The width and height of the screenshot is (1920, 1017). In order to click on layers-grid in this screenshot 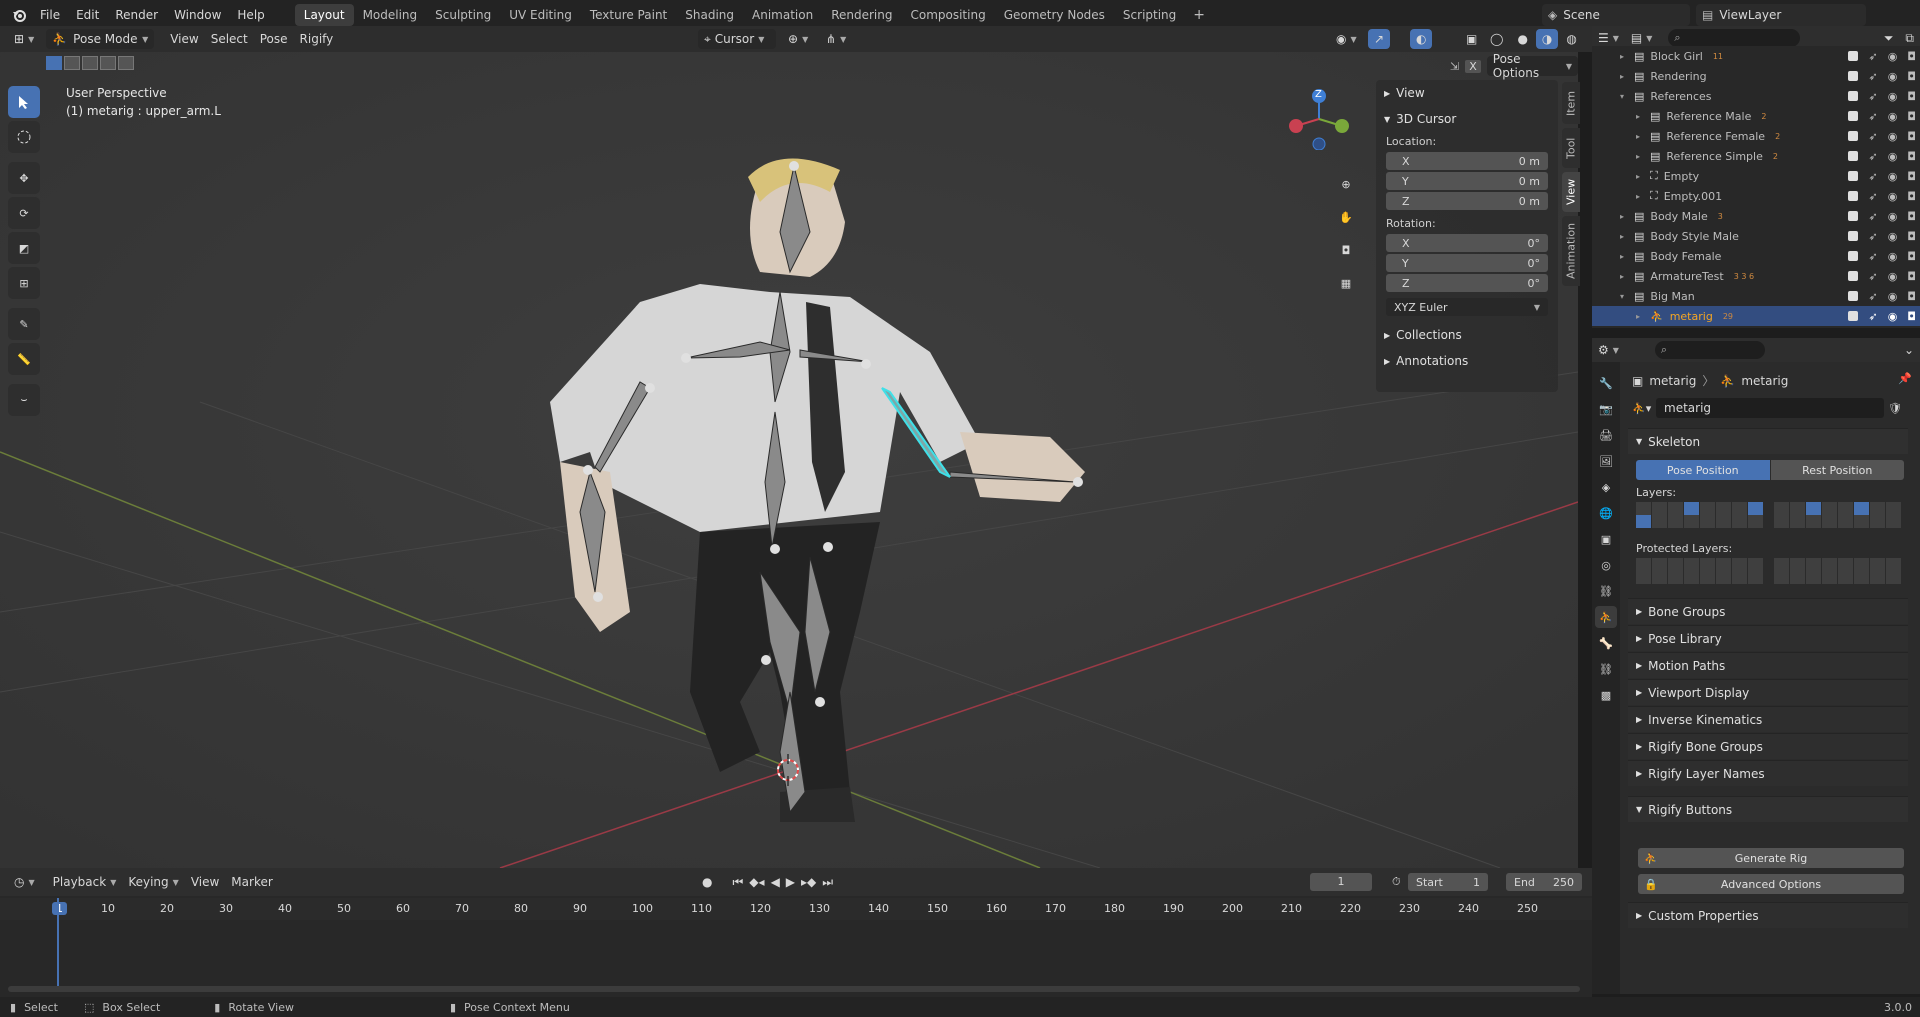, I will do `click(1769, 515)`.